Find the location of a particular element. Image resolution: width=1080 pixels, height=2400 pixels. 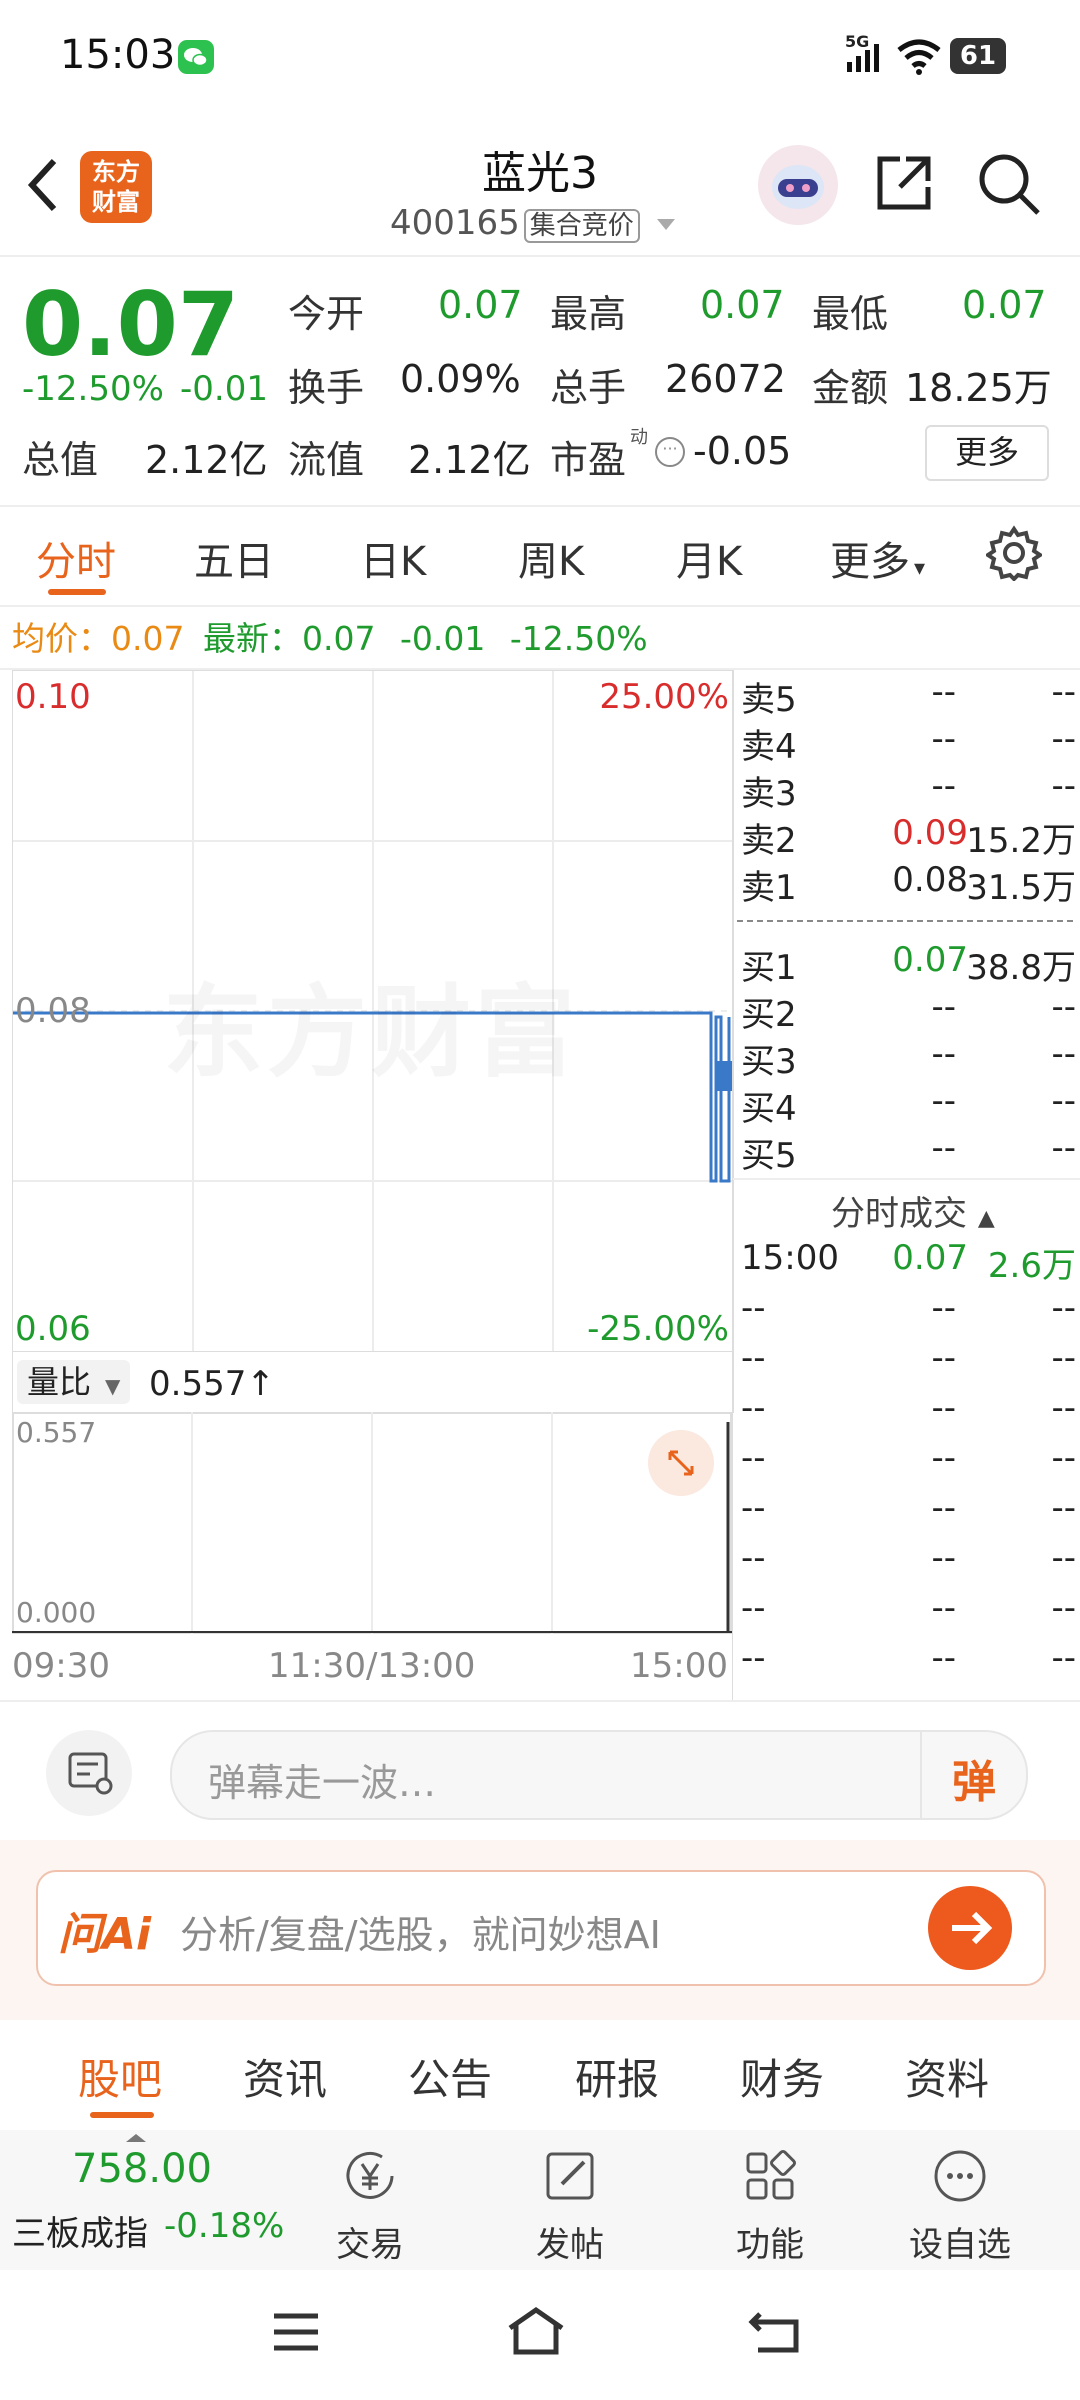

bid-volume: 38.8万 is located at coordinates (1021, 968).